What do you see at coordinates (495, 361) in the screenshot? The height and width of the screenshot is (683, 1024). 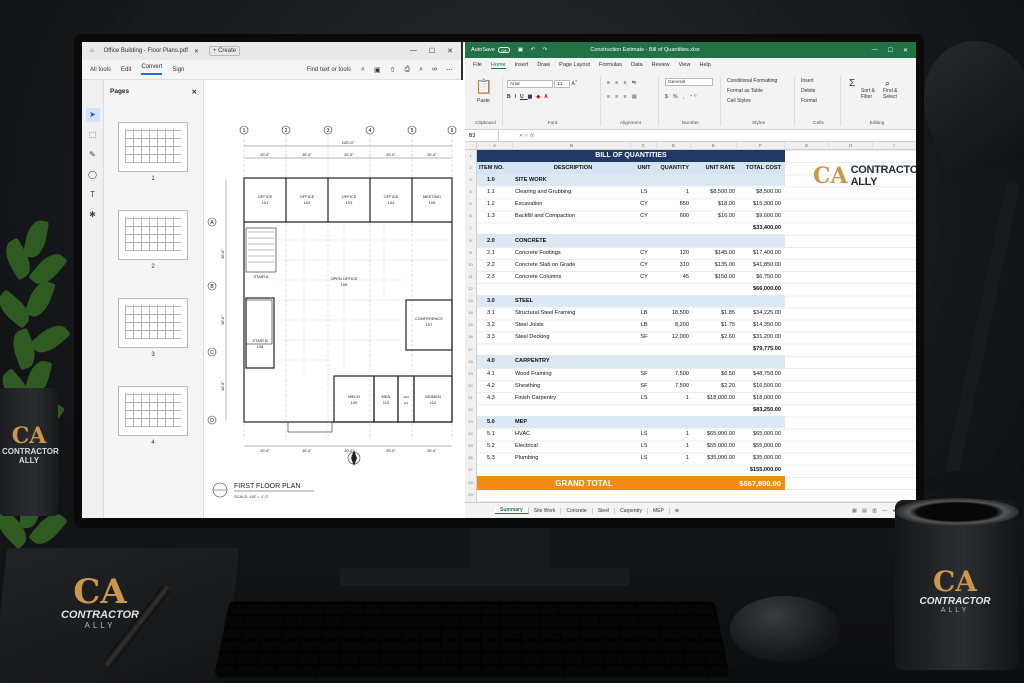 I see `cell-item-no: 4.0` at bounding box center [495, 361].